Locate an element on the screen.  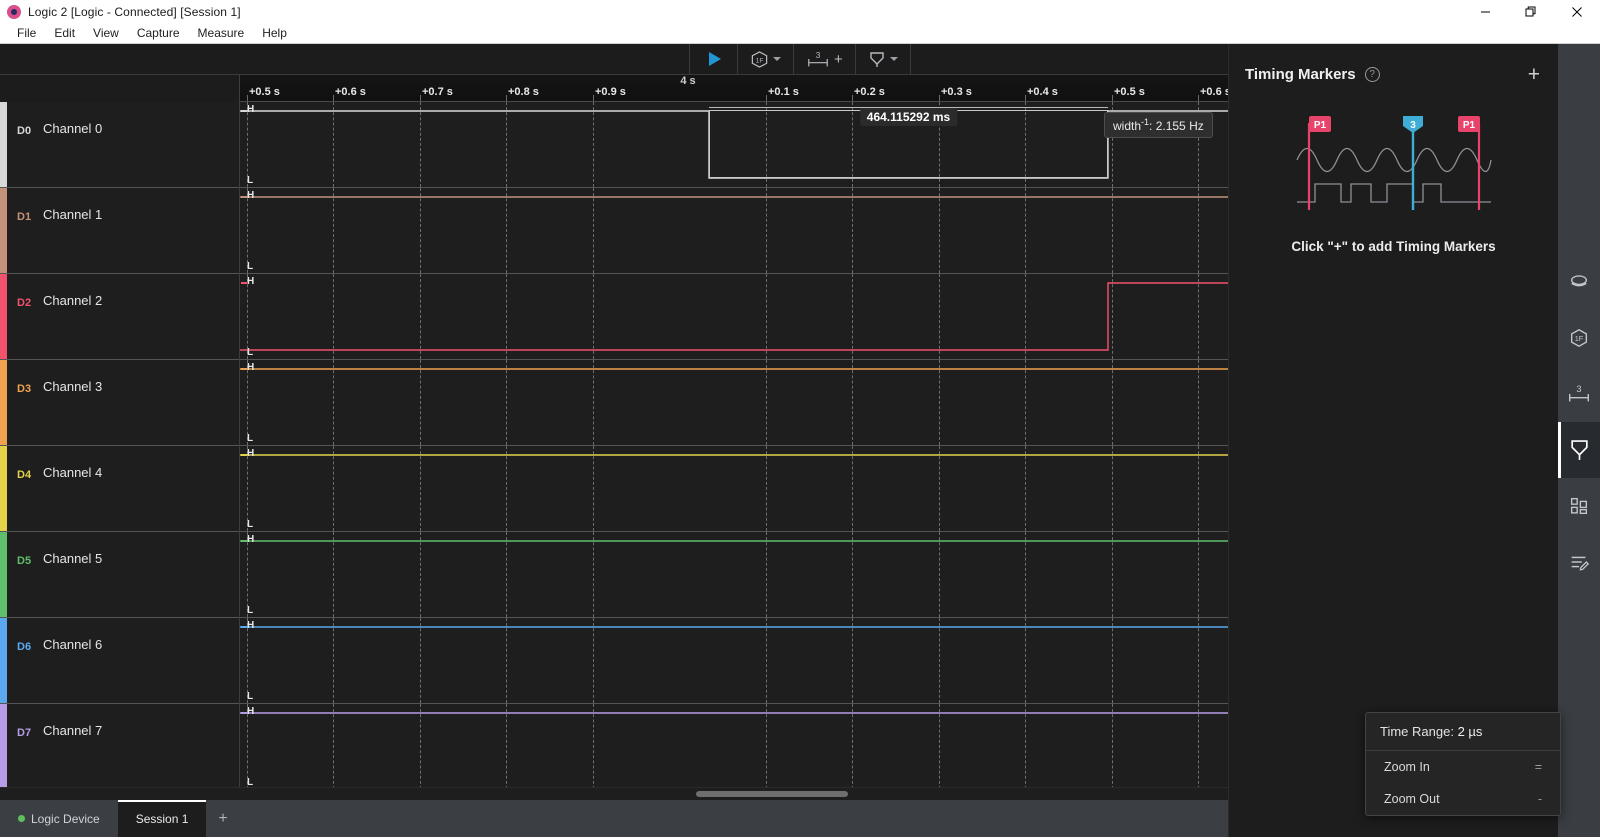
tooltip-prefix: width is located at coordinates (1127, 126).